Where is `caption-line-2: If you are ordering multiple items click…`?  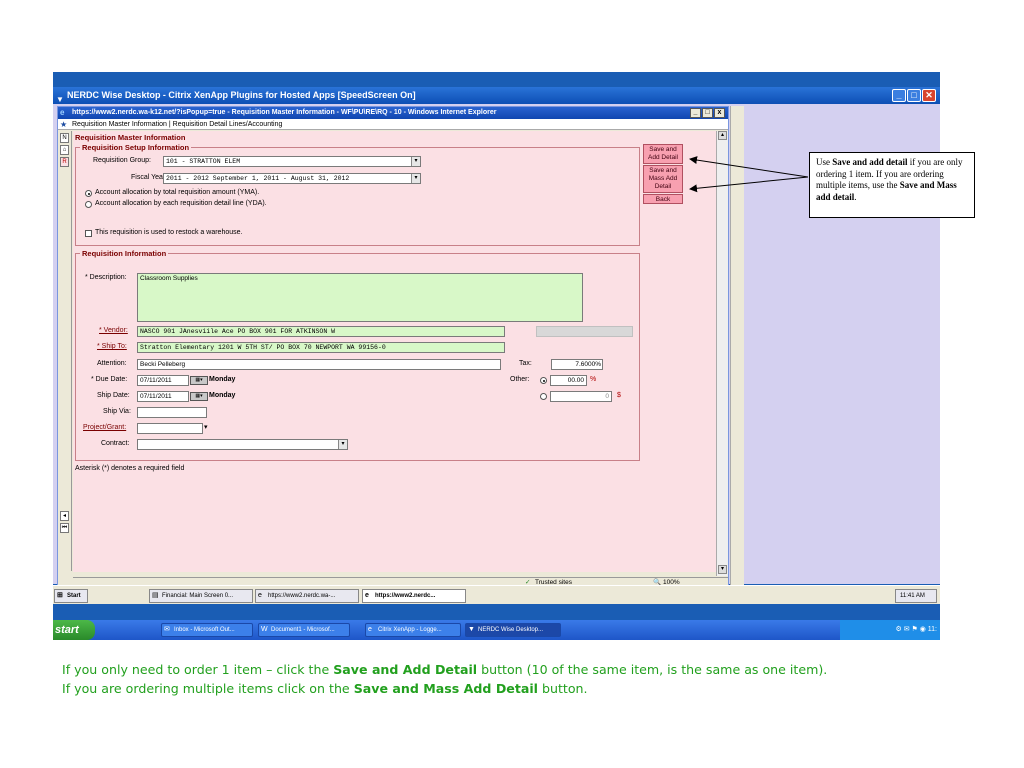 caption-line-2: If you are ordering multiple items click… is located at coordinates (325, 688).